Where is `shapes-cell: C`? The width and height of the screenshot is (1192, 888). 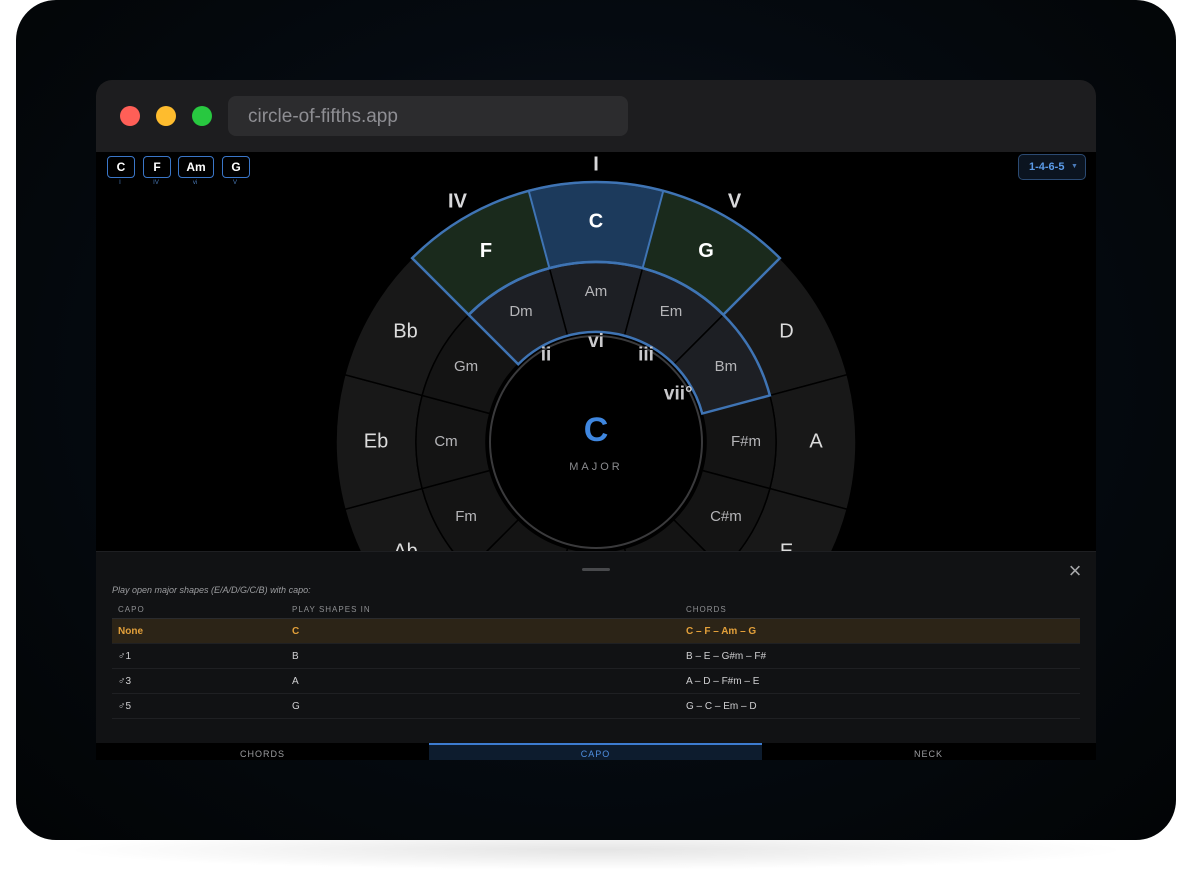 shapes-cell: C is located at coordinates (296, 631).